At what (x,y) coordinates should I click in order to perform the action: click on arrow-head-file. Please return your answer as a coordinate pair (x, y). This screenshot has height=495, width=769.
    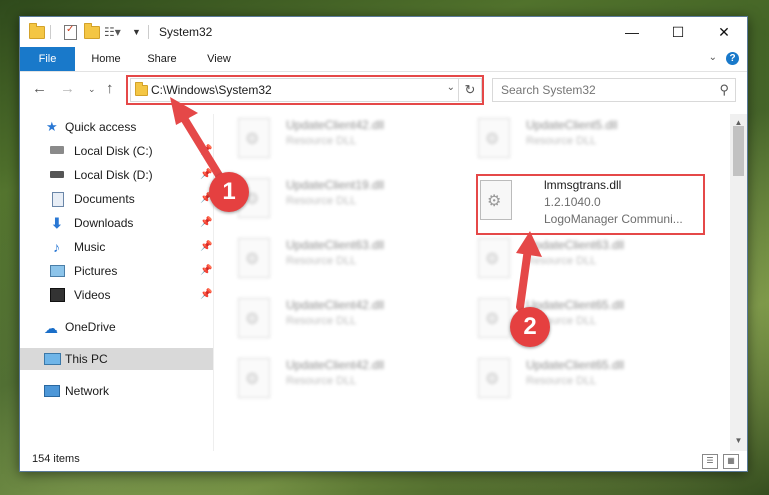
    Looking at the image, I should click on (529, 244).